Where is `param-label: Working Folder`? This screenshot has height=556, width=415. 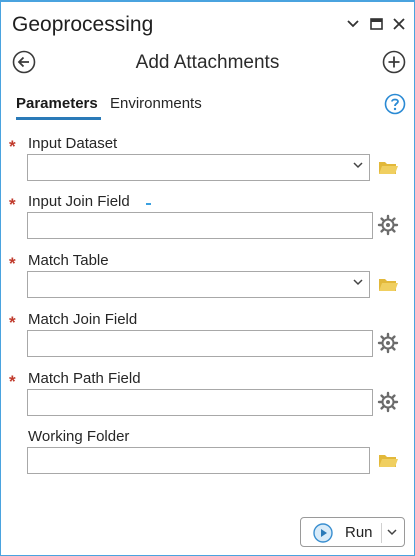 param-label: Working Folder is located at coordinates (79, 436).